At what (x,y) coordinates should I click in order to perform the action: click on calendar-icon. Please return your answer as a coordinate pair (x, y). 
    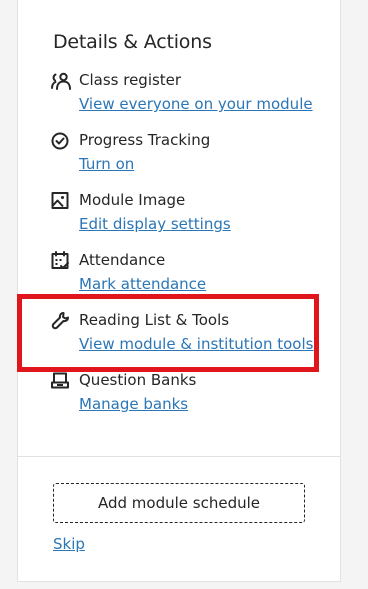
    Looking at the image, I should click on (61, 261).